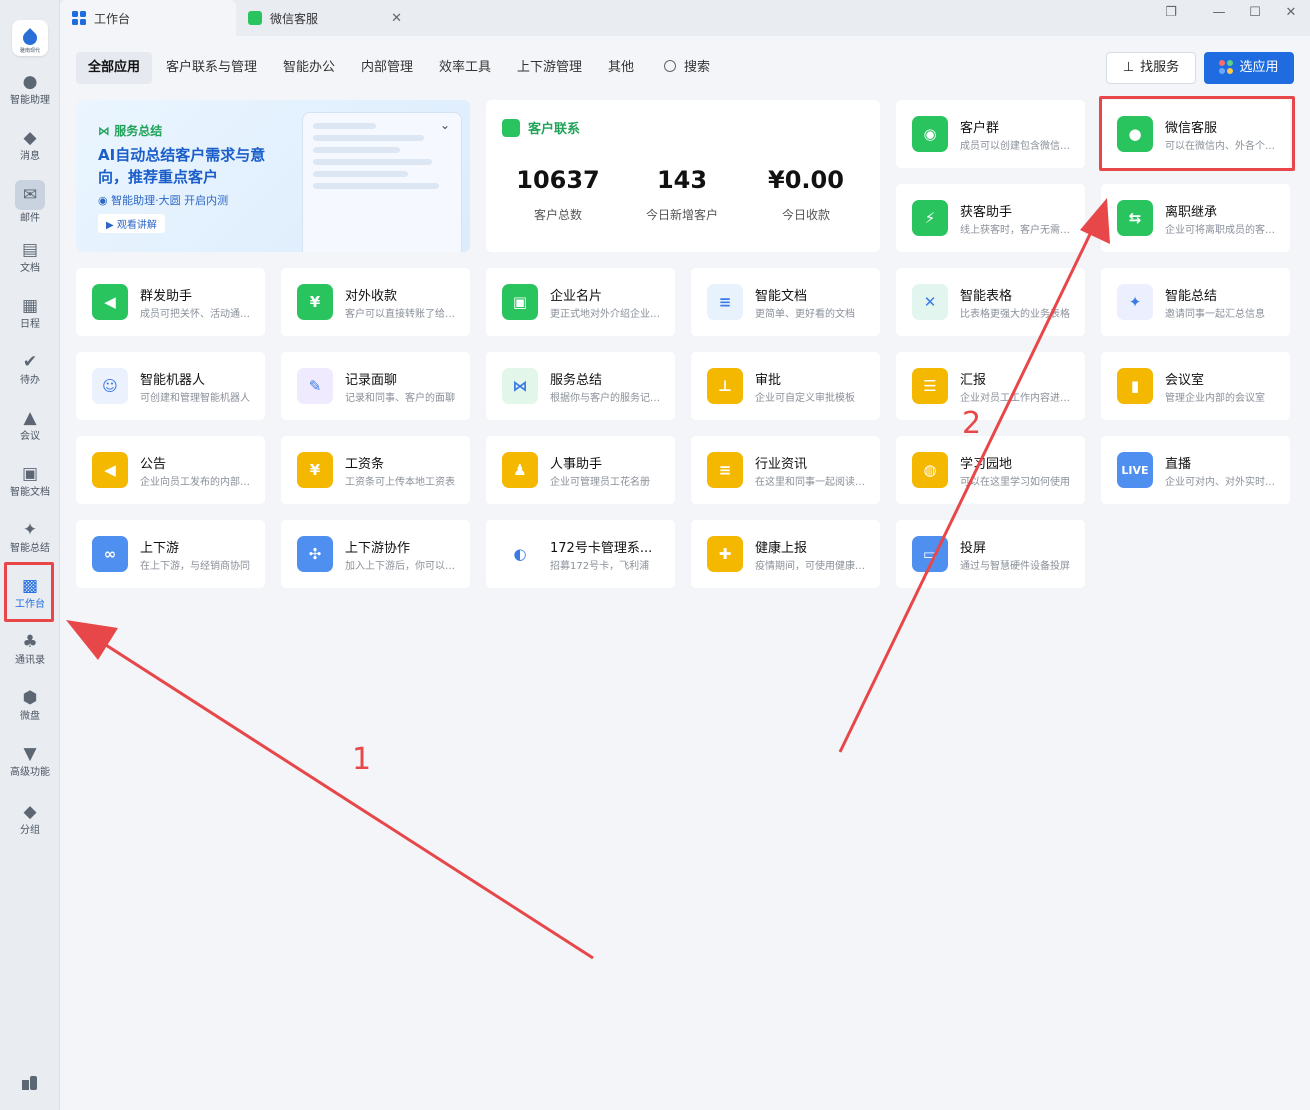 The width and height of the screenshot is (1310, 1110). I want to click on arrow-2-line, so click(966, 490).